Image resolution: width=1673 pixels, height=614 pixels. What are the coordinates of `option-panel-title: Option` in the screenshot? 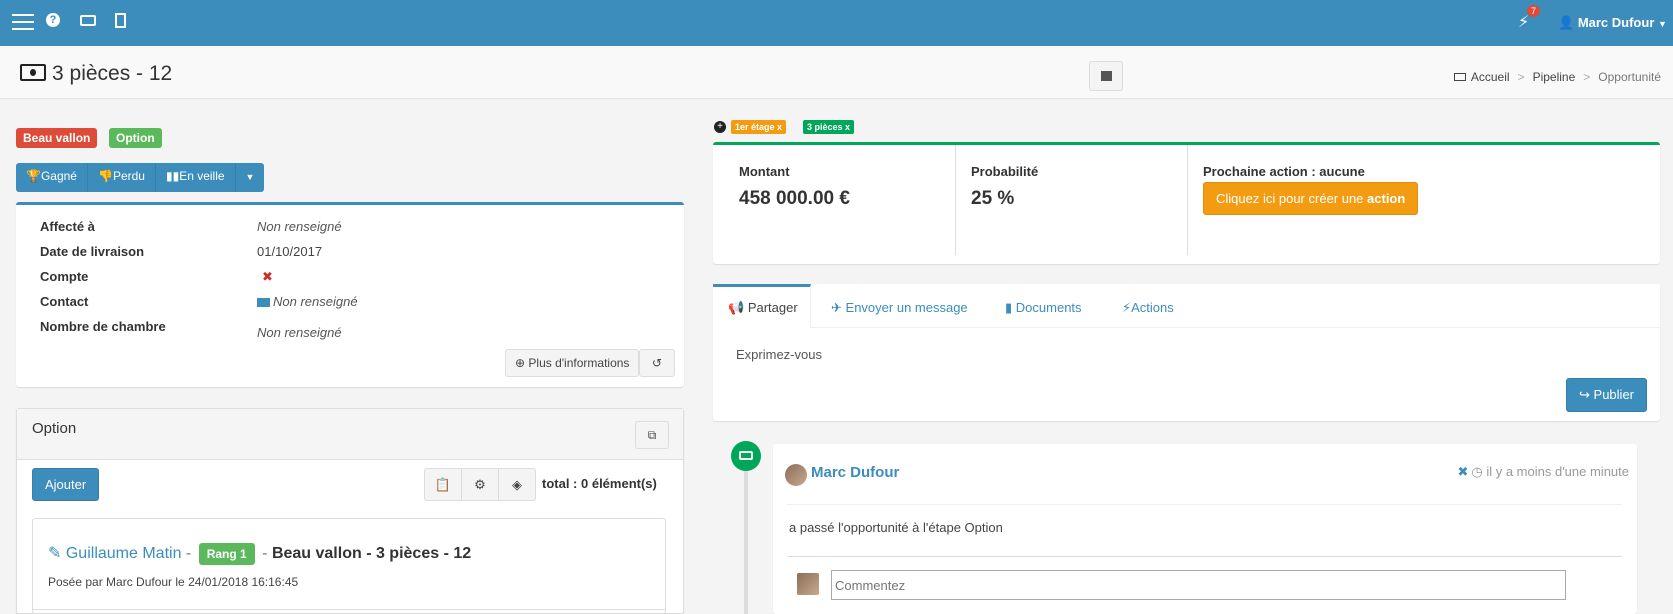 It's located at (54, 428).